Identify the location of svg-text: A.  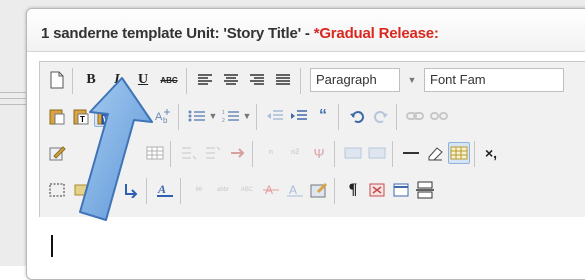
(293, 190).